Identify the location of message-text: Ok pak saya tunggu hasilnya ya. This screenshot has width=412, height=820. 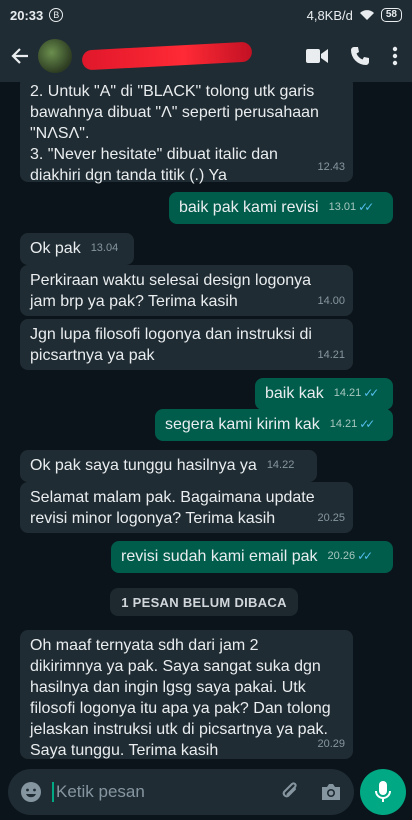
(143, 465).